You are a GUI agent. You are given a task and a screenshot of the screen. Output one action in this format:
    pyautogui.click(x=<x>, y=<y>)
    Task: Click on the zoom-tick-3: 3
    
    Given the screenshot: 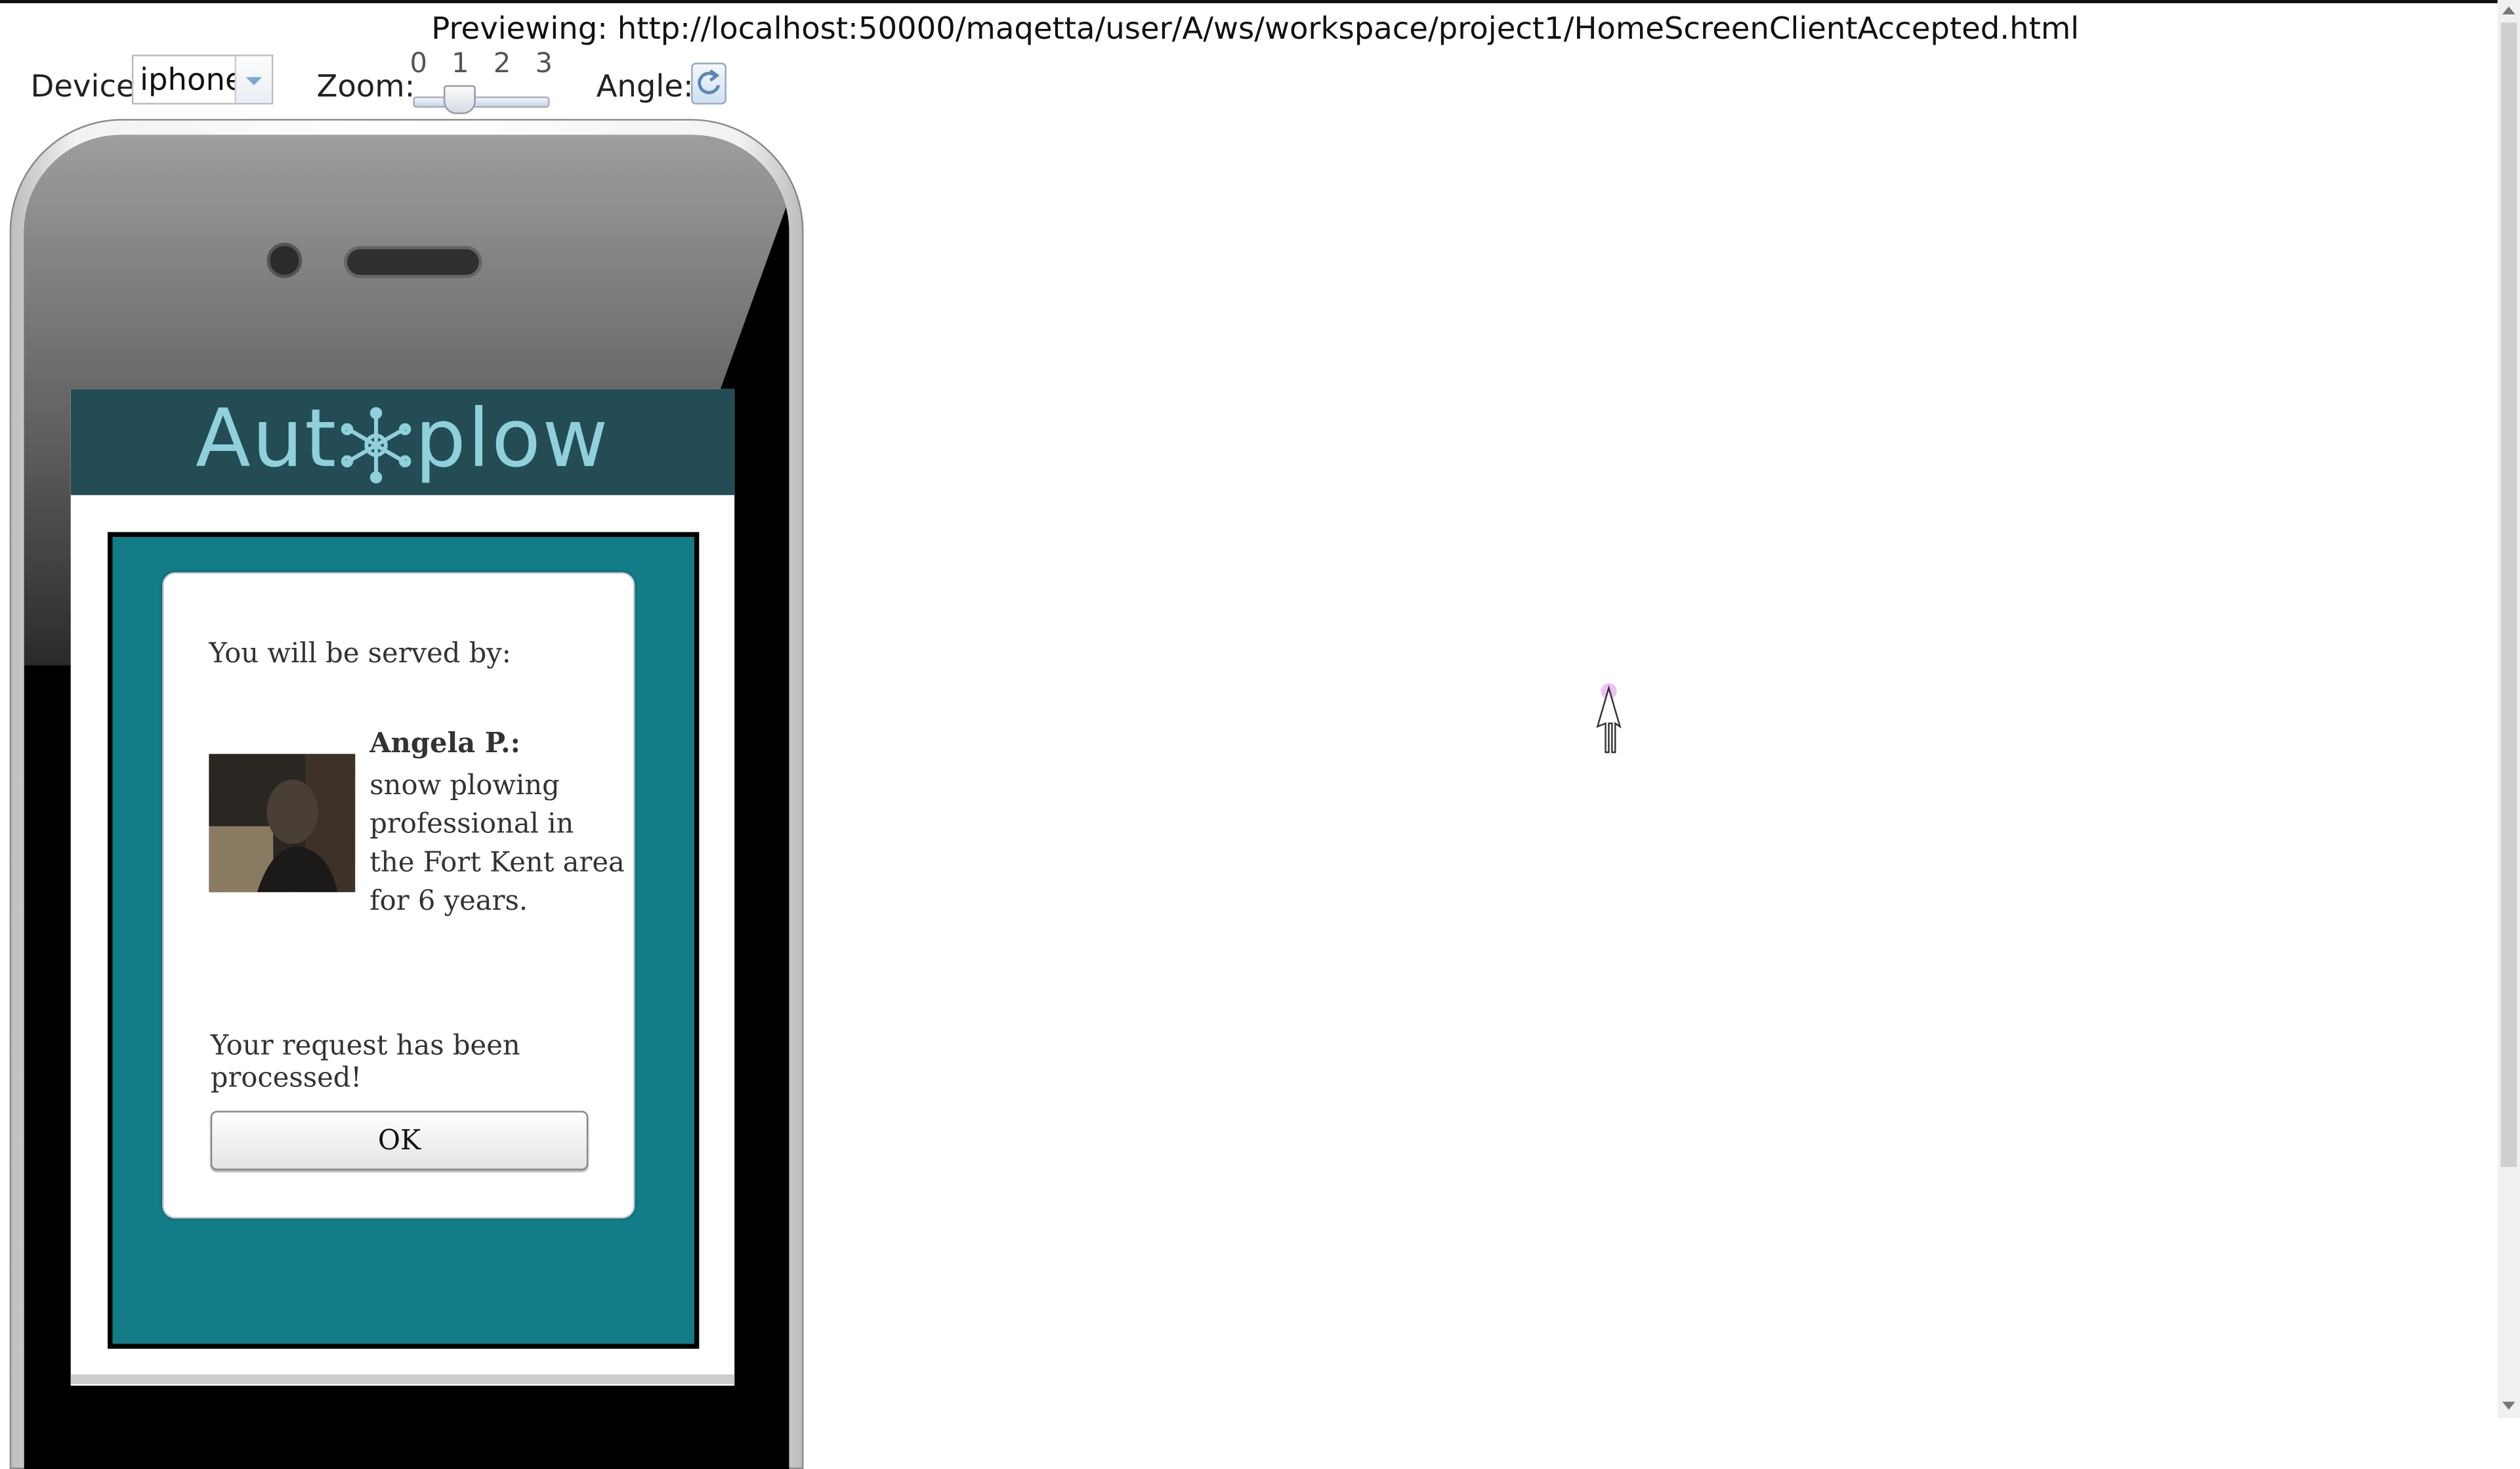 What is the action you would take?
    pyautogui.click(x=544, y=64)
    